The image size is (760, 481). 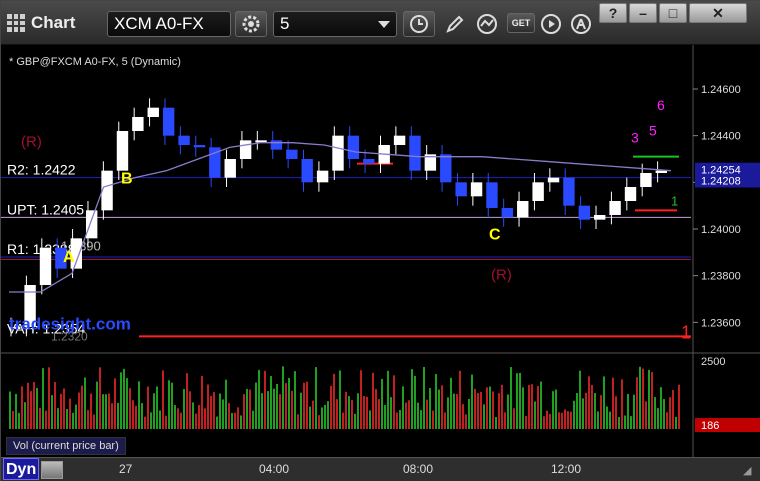 I want to click on time-tick-0400: 04:00, so click(x=274, y=469).